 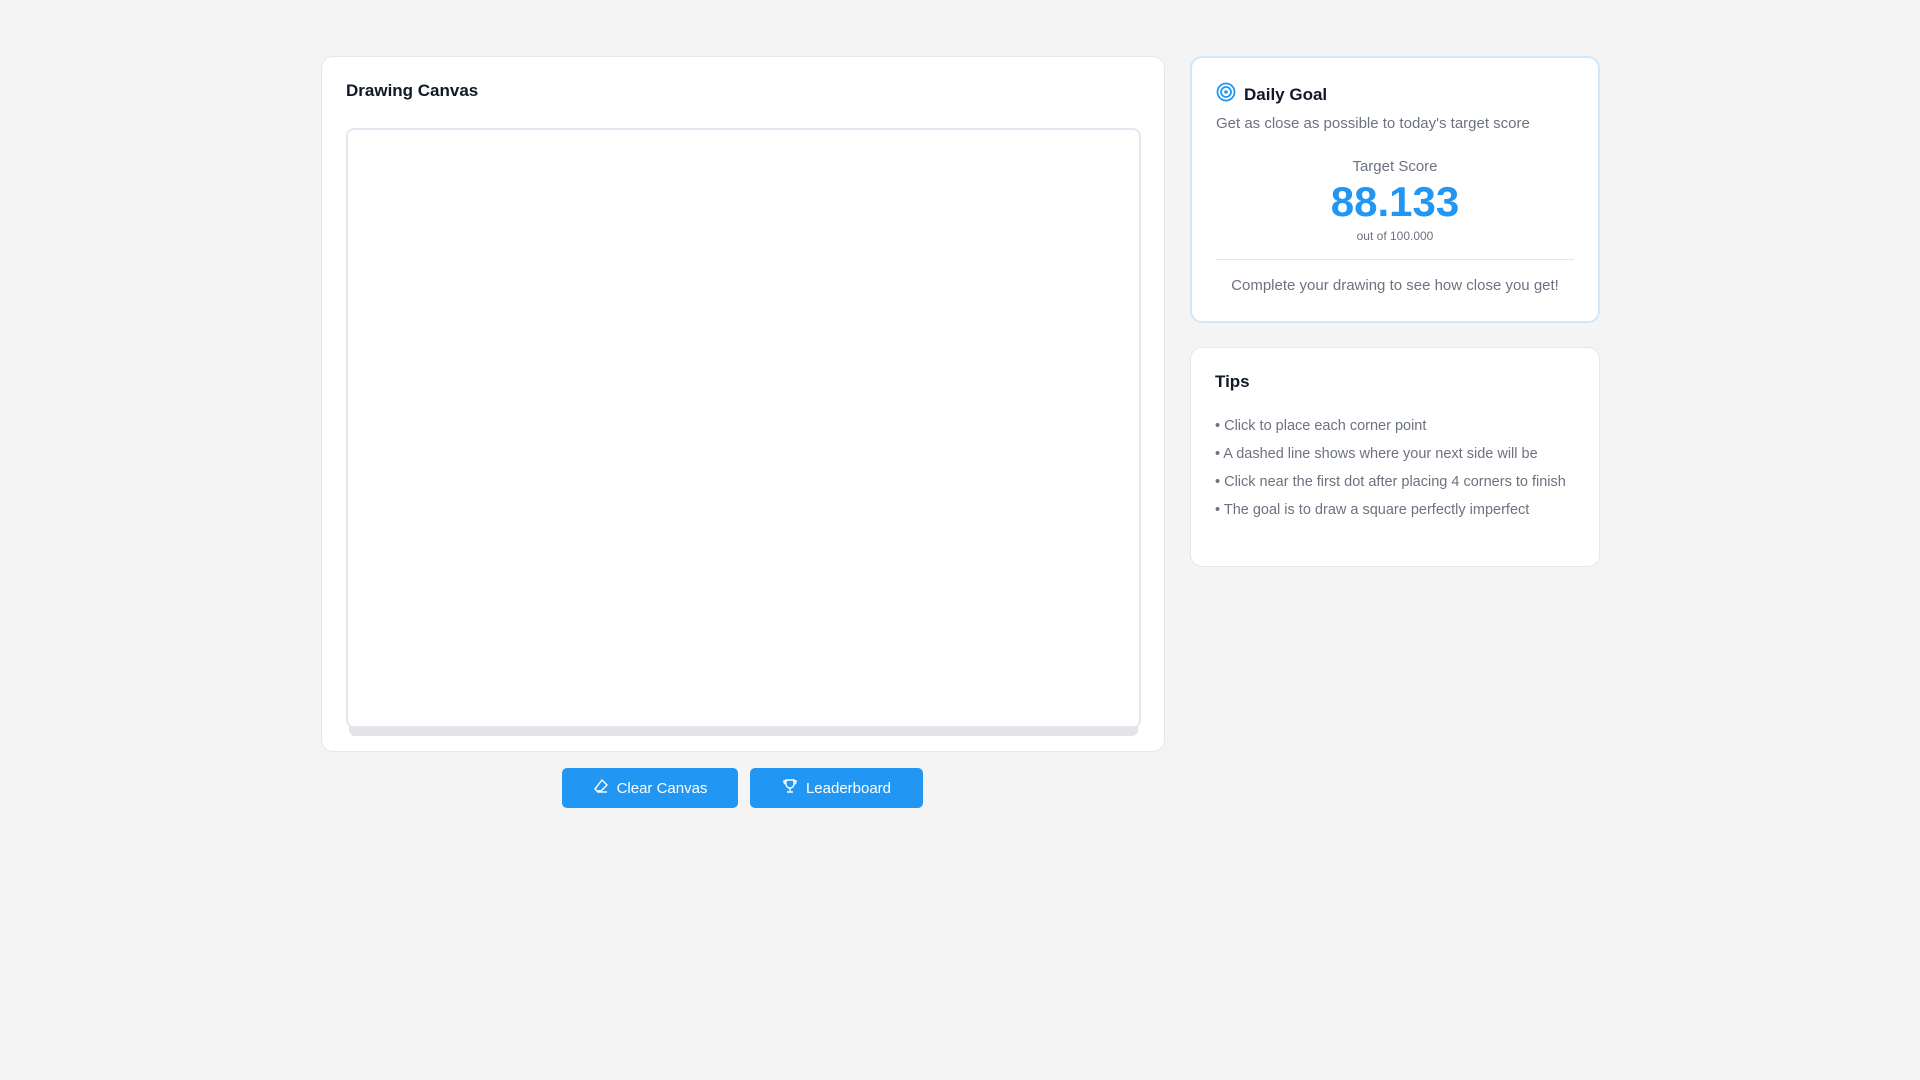 What do you see at coordinates (790, 788) in the screenshot?
I see `trophy-icon` at bounding box center [790, 788].